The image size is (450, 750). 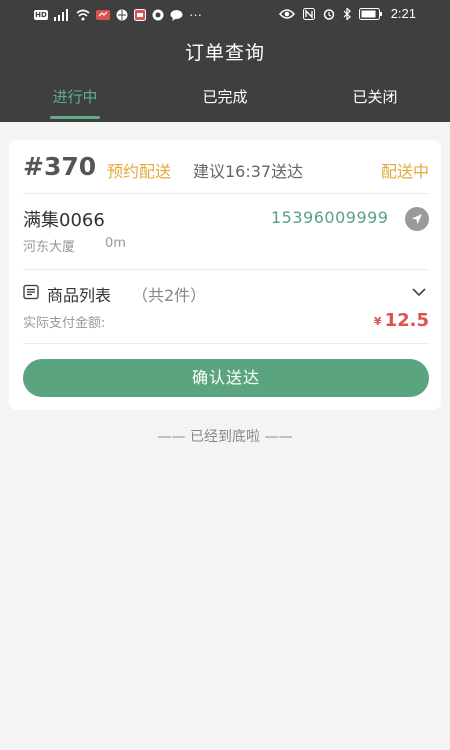 What do you see at coordinates (308, 13) in the screenshot?
I see `nfc-icon` at bounding box center [308, 13].